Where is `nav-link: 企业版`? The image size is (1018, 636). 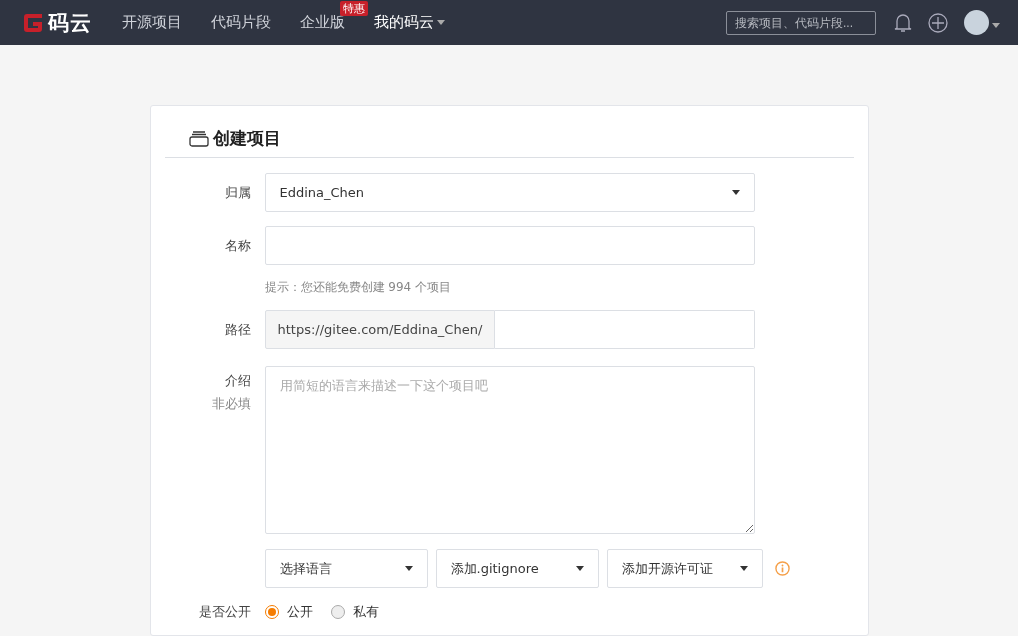
nav-link: 企业版 is located at coordinates (322, 22).